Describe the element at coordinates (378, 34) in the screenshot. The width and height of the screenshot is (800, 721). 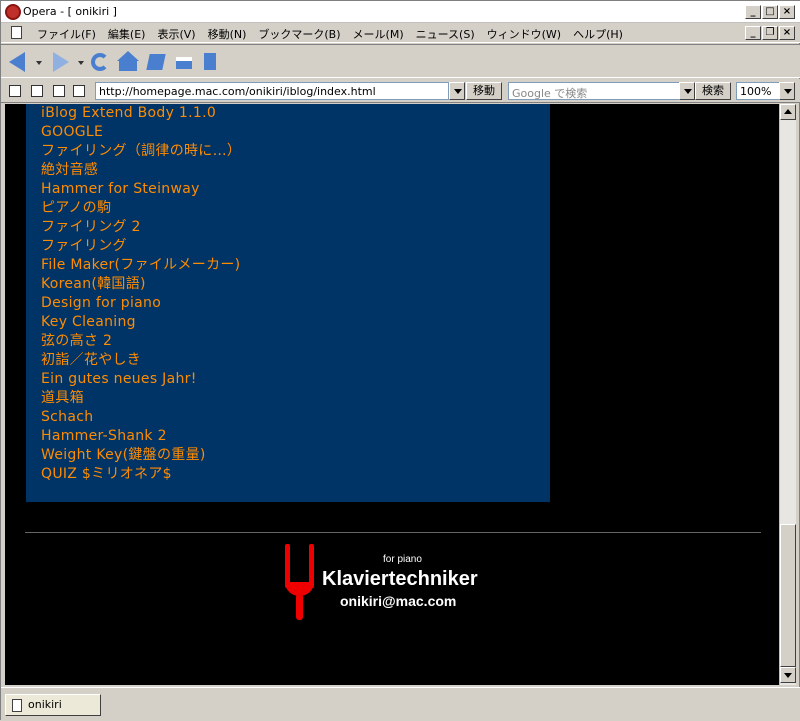
I see `menu-item: メール(M)` at that location.